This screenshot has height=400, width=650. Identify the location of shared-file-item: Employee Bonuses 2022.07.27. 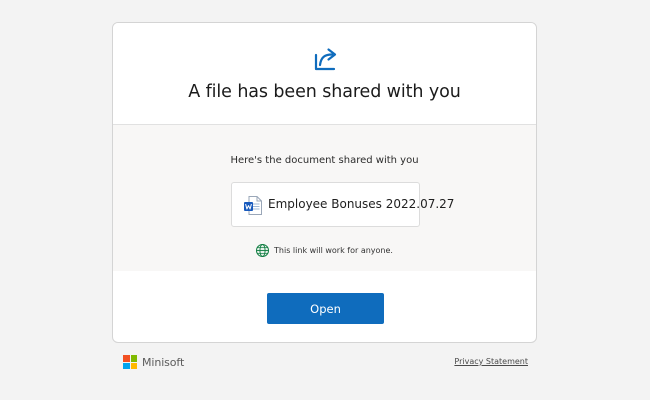
(342, 204).